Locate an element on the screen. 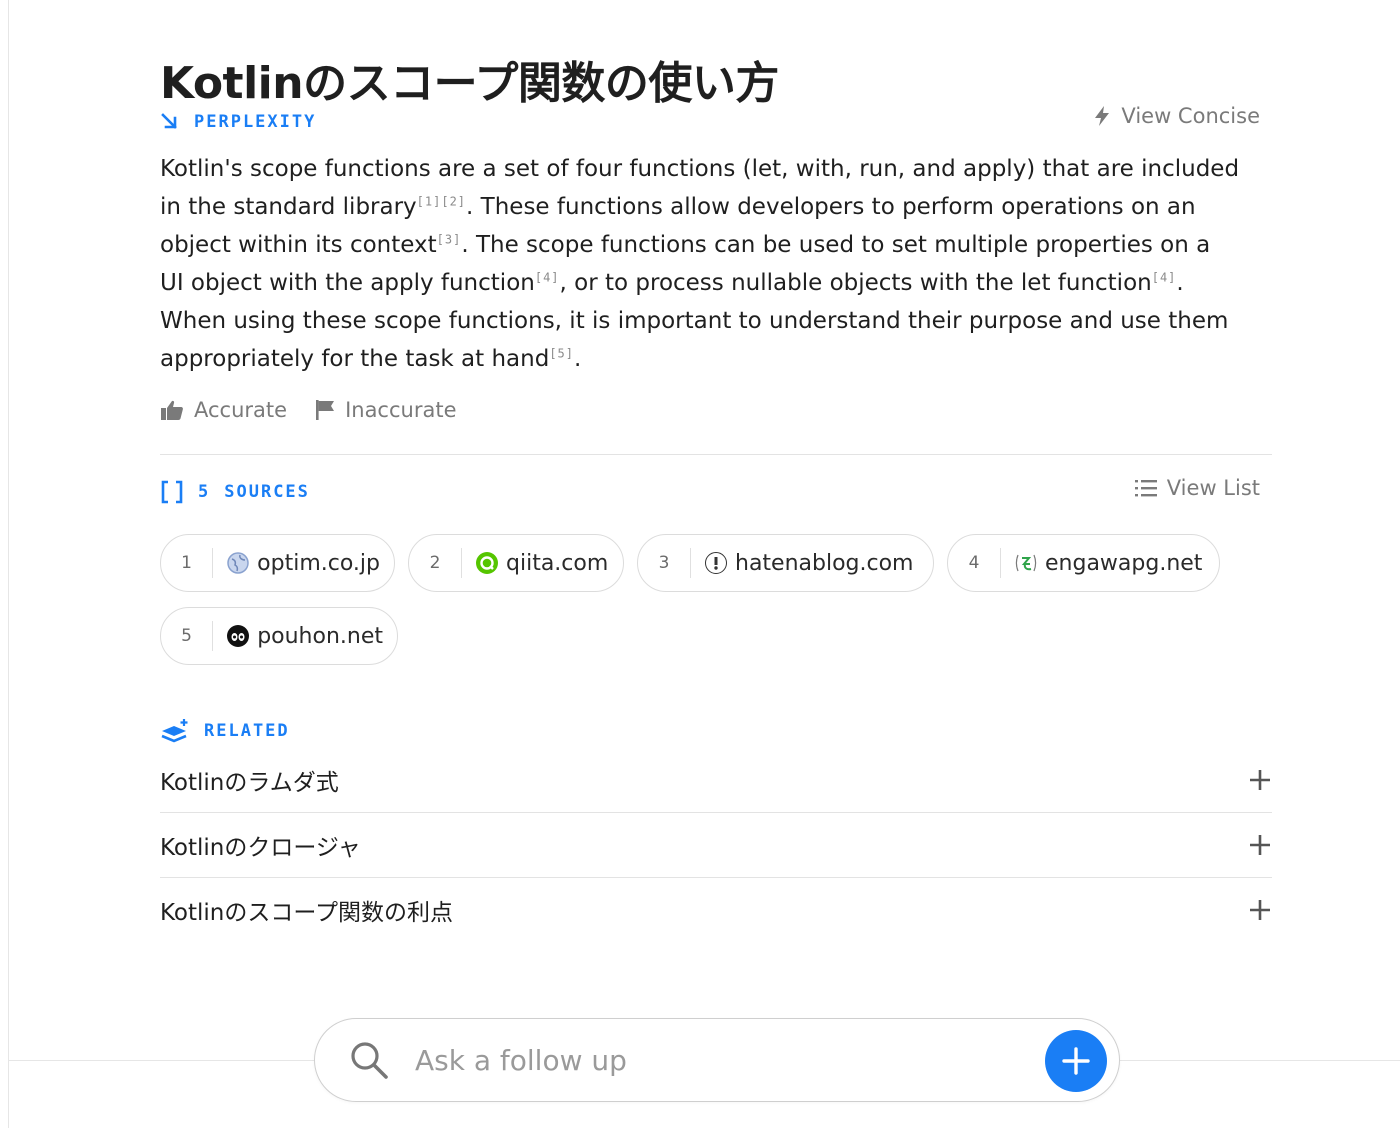 The height and width of the screenshot is (1128, 1400). accurate-button: Accurate is located at coordinates (223, 410).